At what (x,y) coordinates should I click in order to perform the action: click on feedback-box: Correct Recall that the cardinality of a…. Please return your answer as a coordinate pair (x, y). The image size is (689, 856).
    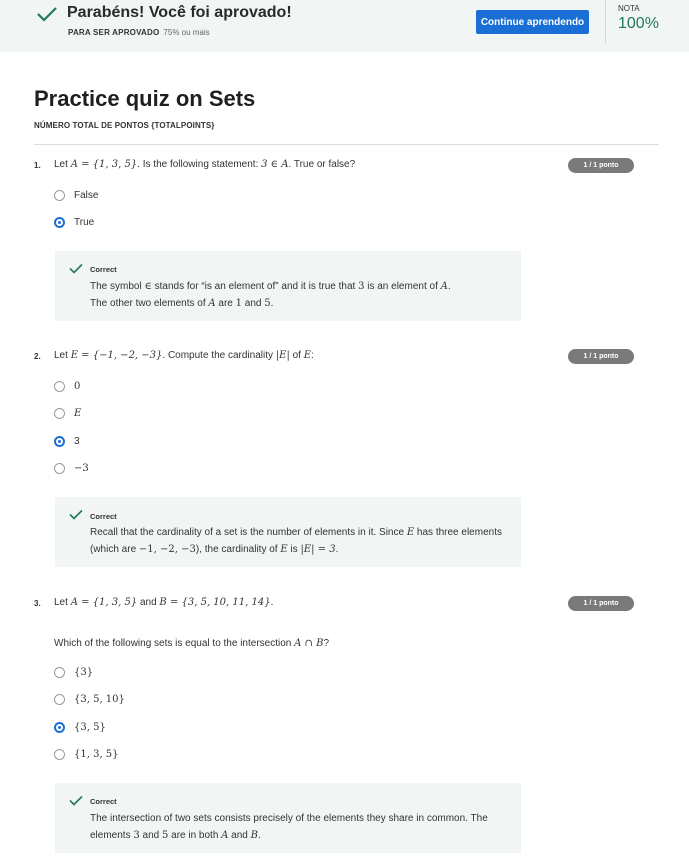
    Looking at the image, I should click on (288, 532).